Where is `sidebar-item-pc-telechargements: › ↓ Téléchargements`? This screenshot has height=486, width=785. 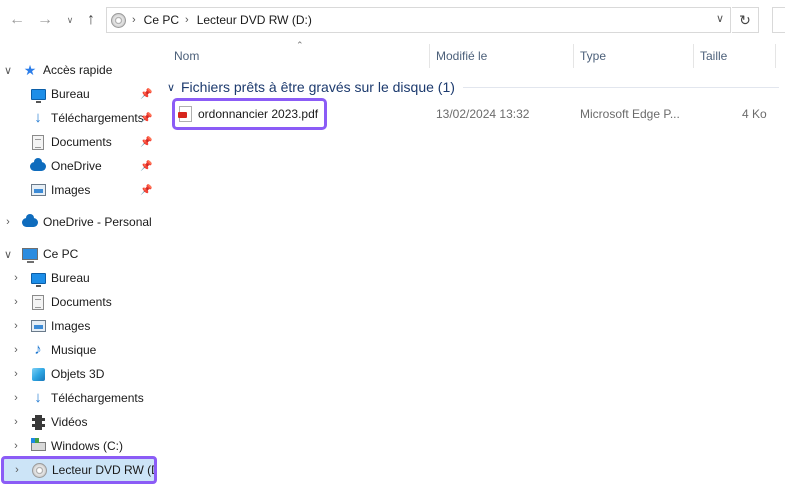
sidebar-item-pc-telechargements: › ↓ Téléchargements is located at coordinates (79, 398).